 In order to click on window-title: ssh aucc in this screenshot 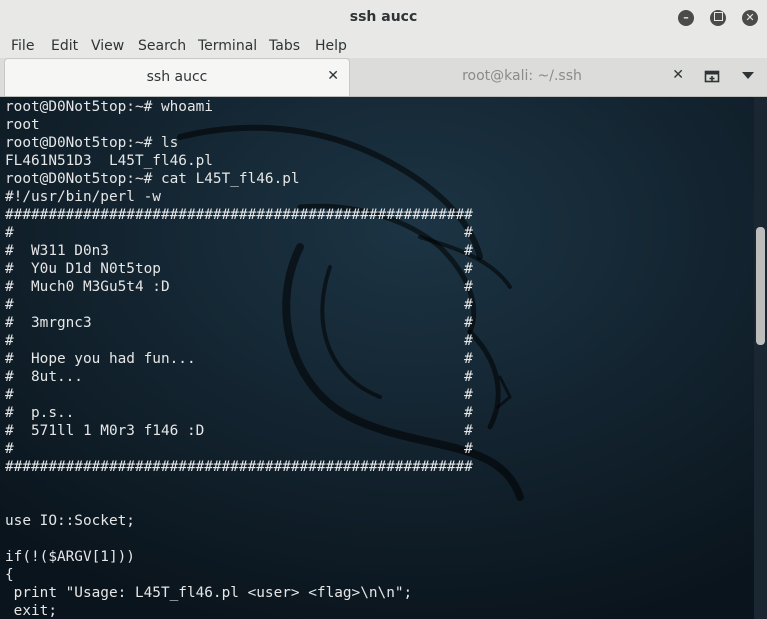, I will do `click(383, 17)`.